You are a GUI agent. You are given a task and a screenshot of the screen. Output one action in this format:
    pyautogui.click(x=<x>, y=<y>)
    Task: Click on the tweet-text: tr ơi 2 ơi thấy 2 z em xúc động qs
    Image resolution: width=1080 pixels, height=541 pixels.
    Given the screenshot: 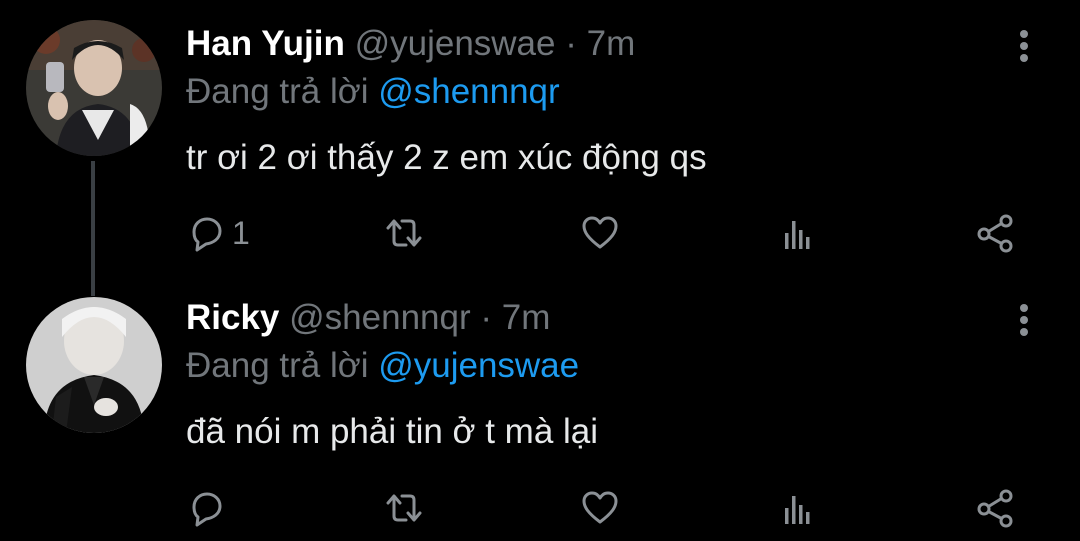 What is the action you would take?
    pyautogui.click(x=446, y=157)
    